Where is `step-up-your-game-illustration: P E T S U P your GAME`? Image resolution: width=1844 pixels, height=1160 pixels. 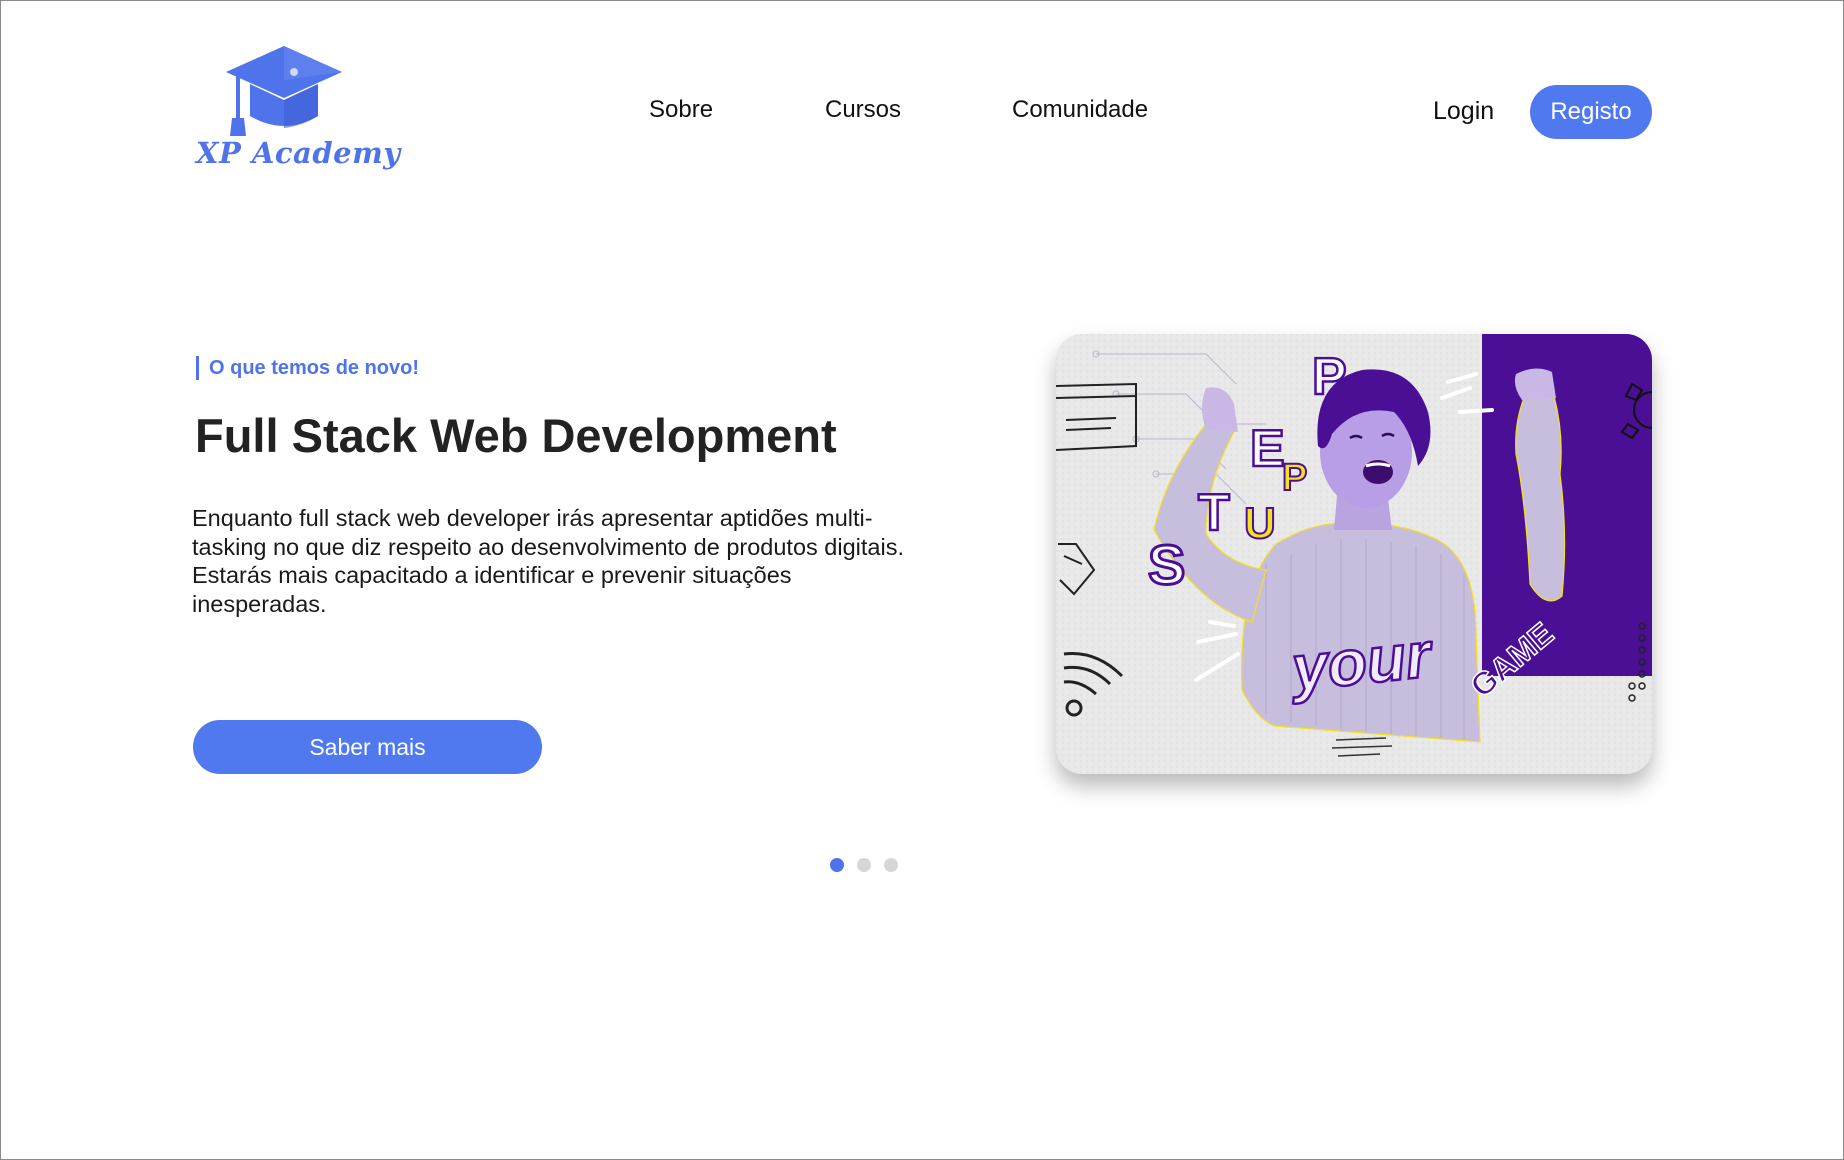 step-up-your-game-illustration: P E T S U P your GAME is located at coordinates (1354, 554).